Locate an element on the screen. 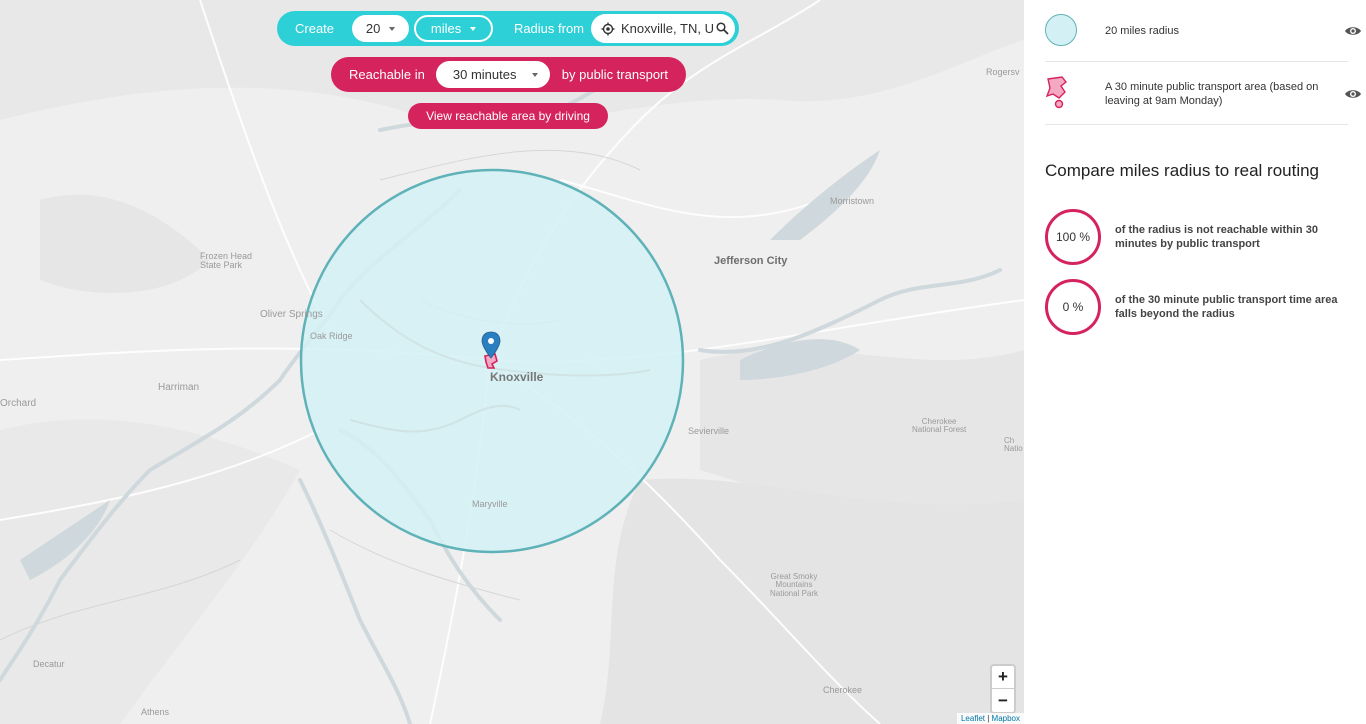 This screenshot has width=1366, height=724. place-cherokee: Cherokee is located at coordinates (843, 690).